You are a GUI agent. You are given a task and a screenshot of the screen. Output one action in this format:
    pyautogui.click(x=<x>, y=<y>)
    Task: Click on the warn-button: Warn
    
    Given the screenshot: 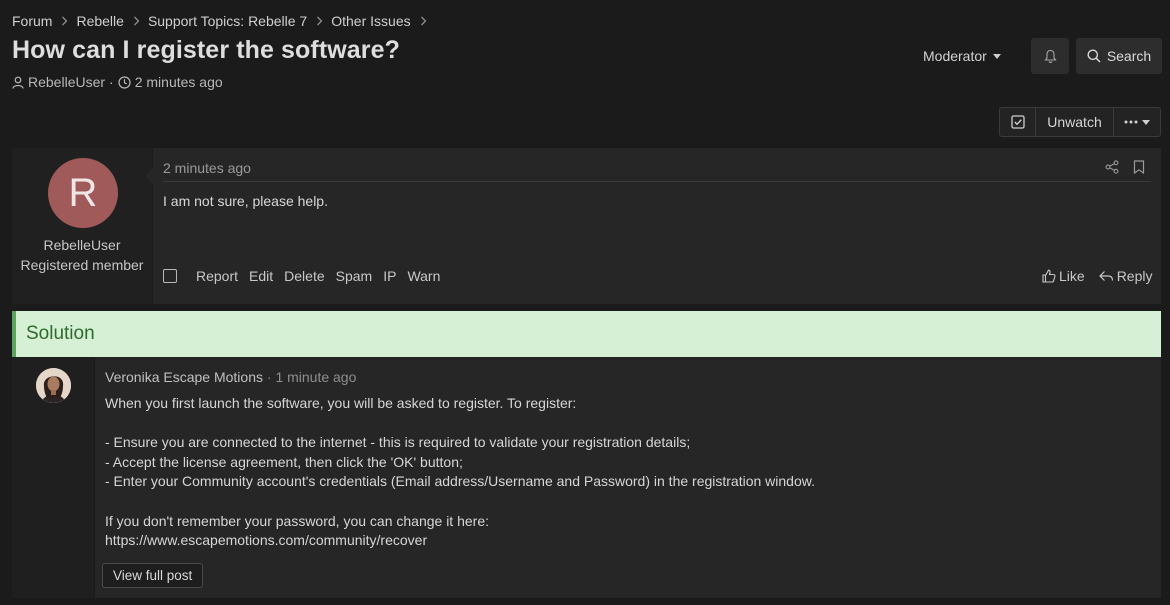 What is the action you would take?
    pyautogui.click(x=423, y=276)
    